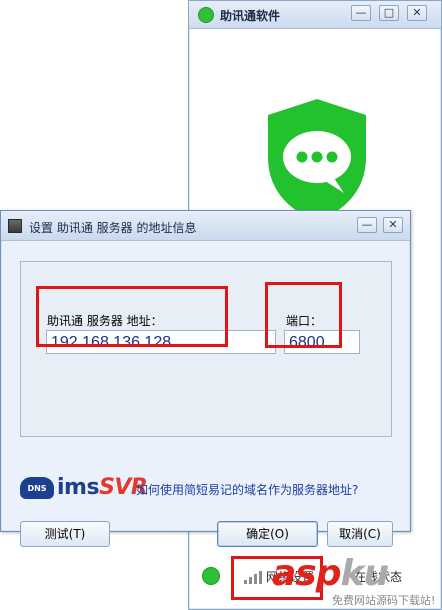  I want to click on imsvr-logo: imsSVR, so click(102, 487).